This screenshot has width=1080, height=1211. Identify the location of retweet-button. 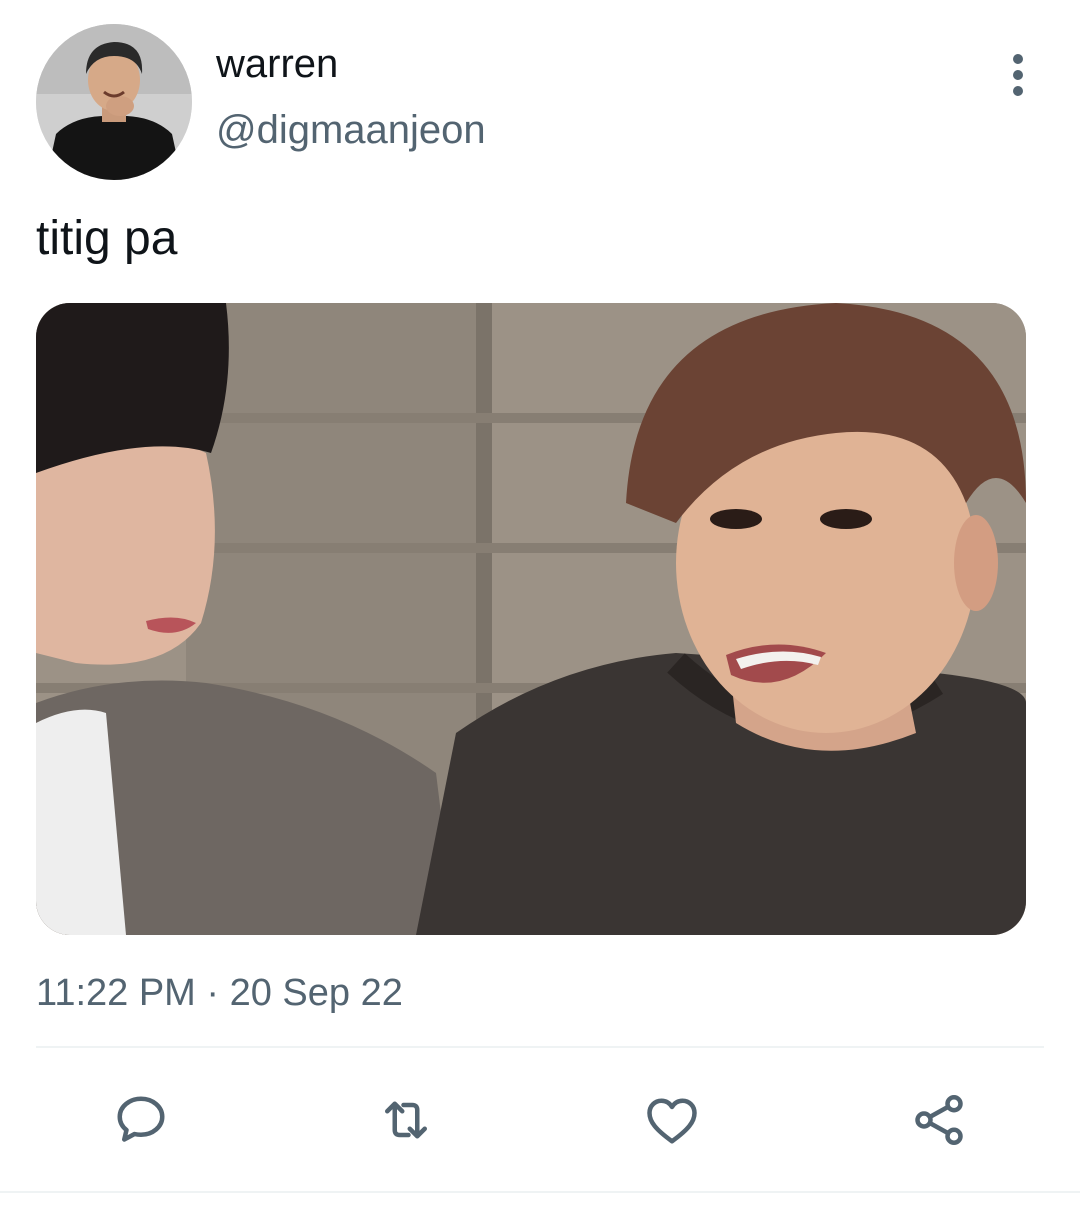
(406, 1120).